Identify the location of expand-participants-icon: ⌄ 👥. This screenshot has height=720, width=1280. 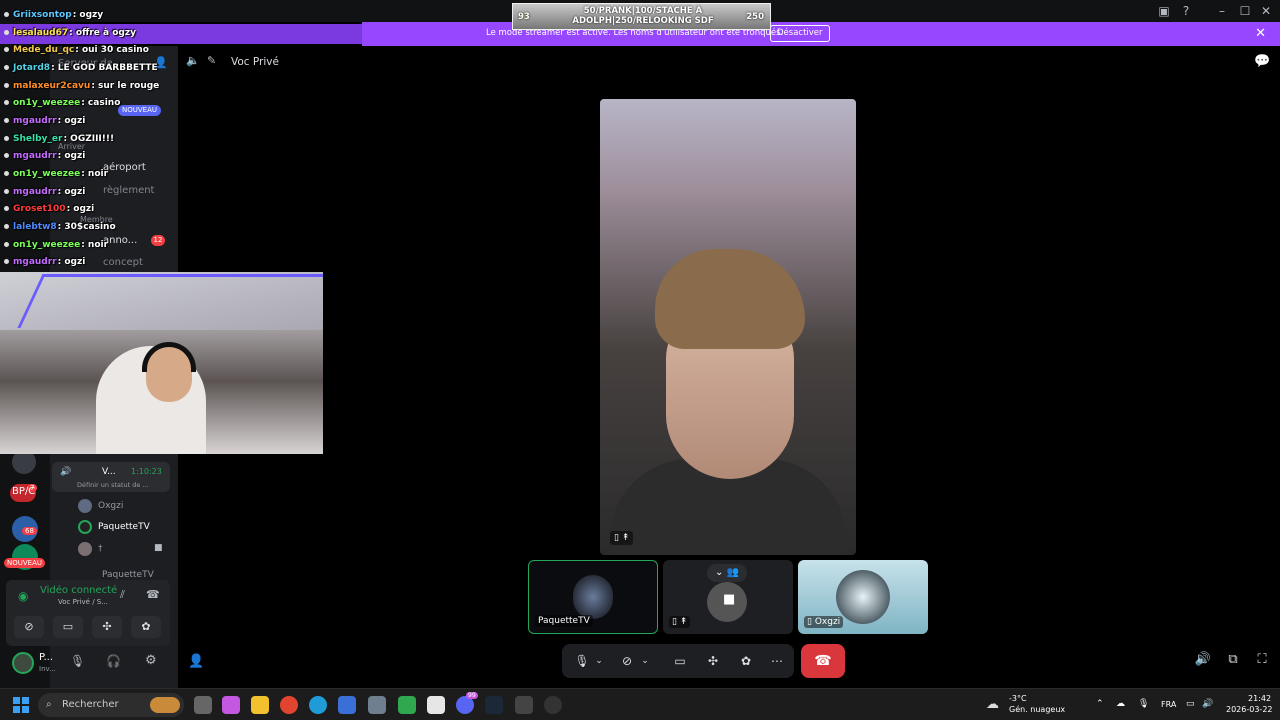
(727, 573).